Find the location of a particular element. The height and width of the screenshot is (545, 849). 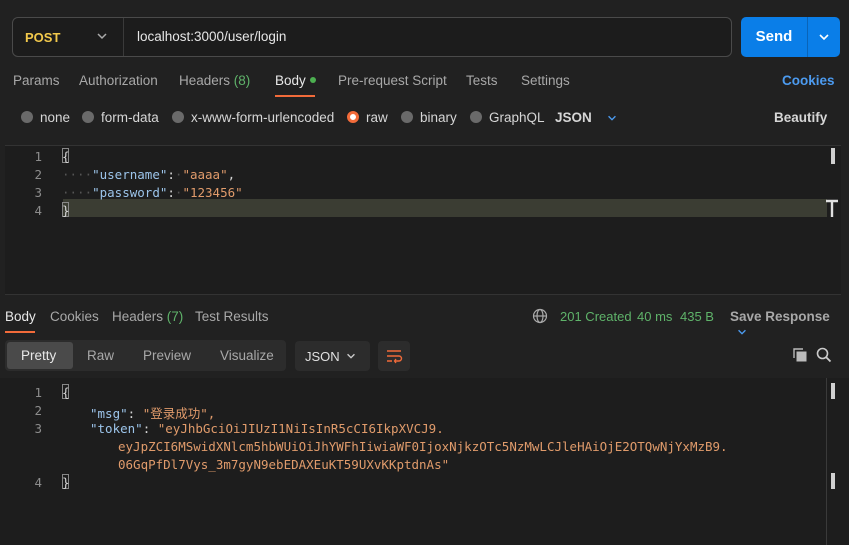

radio-label: GraphQL is located at coordinates (517, 117).